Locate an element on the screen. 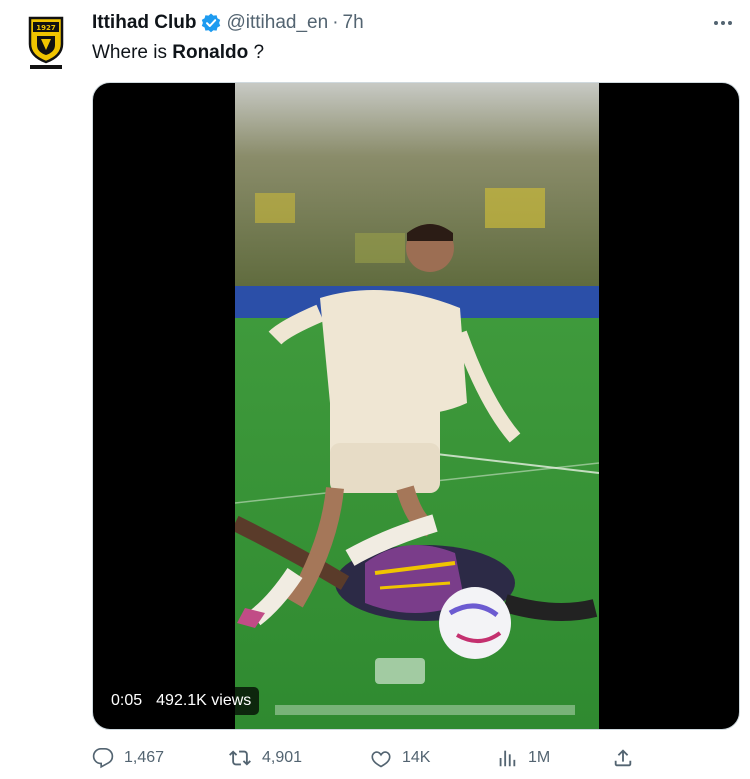 The height and width of the screenshot is (779, 750). tweet-text: Where is Ronaldo ? is located at coordinates (178, 53).